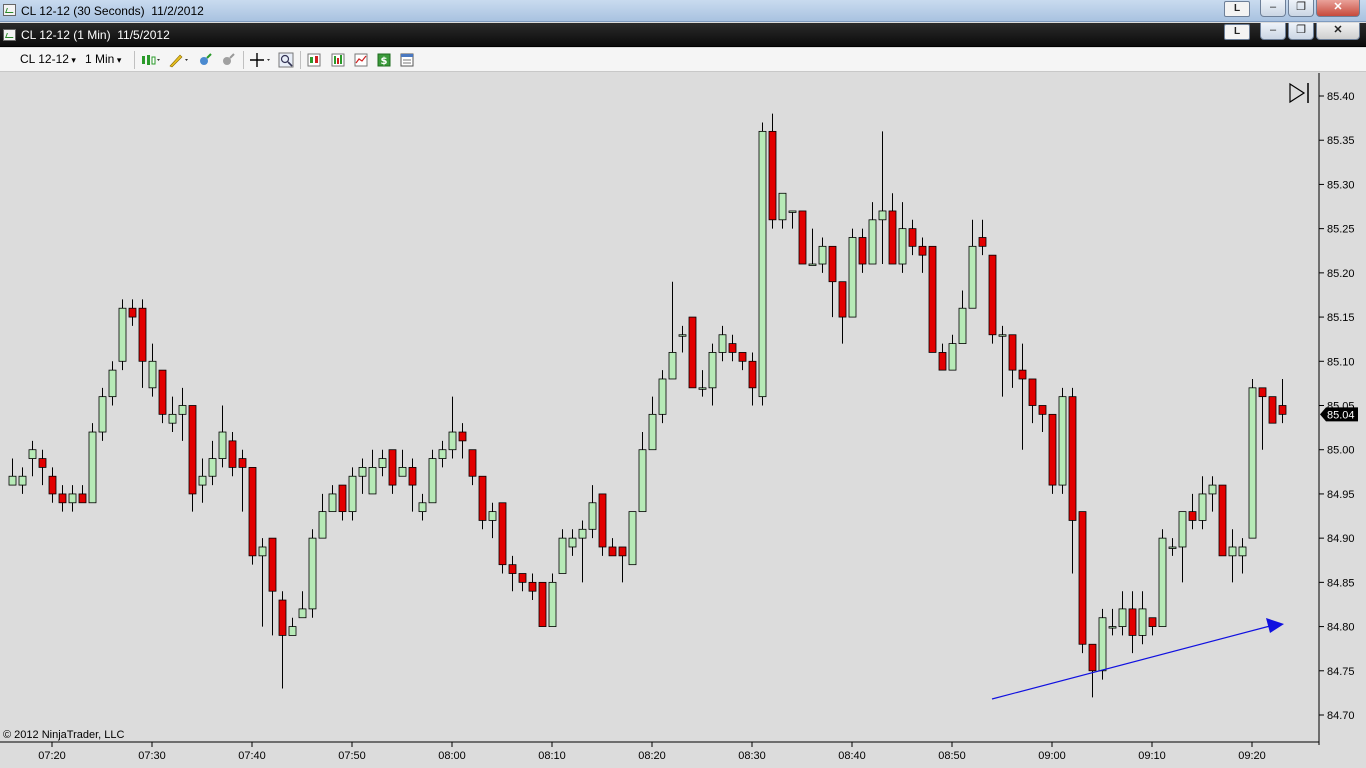 The image size is (1366, 768). I want to click on price-tick-label: 85.10, so click(1341, 362).